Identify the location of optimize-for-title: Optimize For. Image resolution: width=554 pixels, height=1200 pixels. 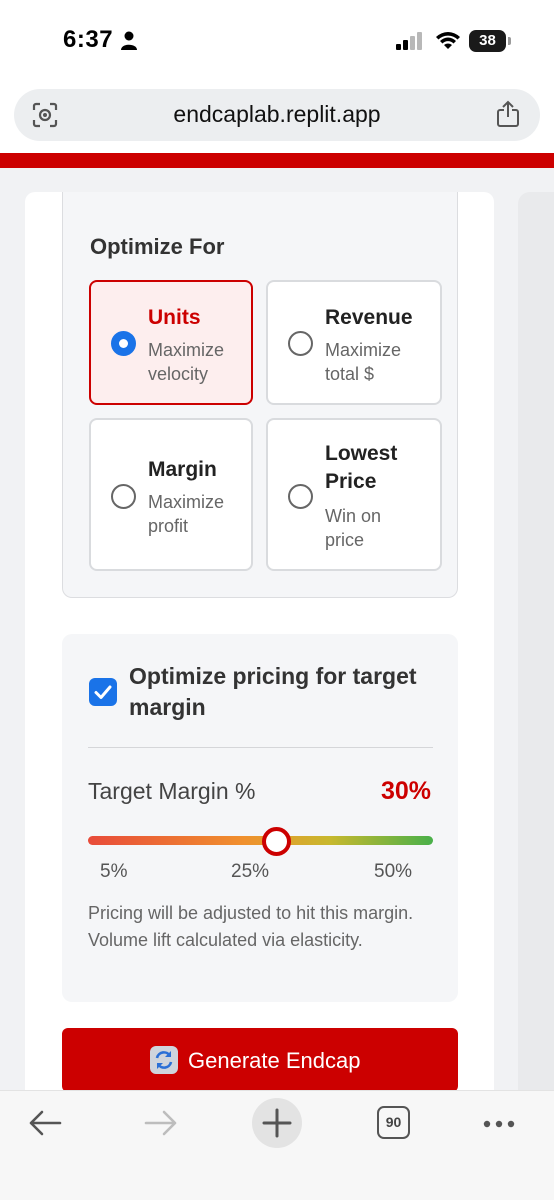
(157, 246).